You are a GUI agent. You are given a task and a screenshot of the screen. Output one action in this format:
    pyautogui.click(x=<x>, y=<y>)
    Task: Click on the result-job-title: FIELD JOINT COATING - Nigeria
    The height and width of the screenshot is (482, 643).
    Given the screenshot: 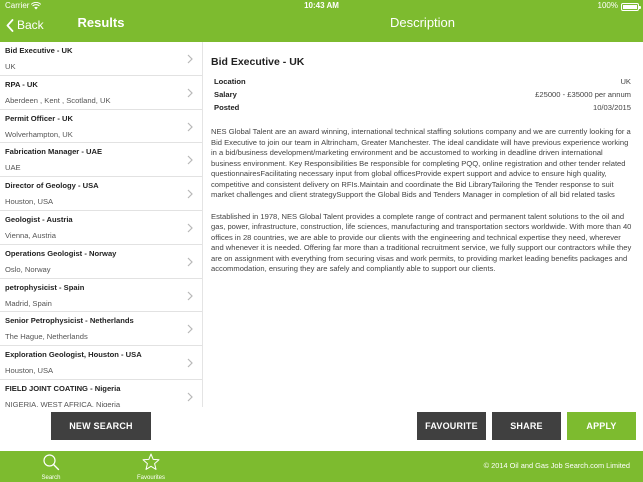 What is the action you would take?
    pyautogui.click(x=63, y=388)
    